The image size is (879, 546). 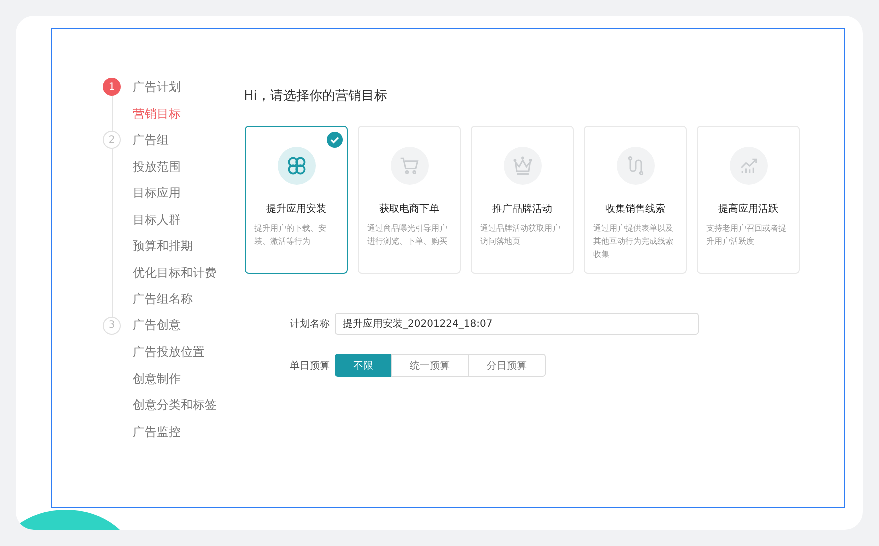 I want to click on sidebar-item: 广告投放位置, so click(x=174, y=352).